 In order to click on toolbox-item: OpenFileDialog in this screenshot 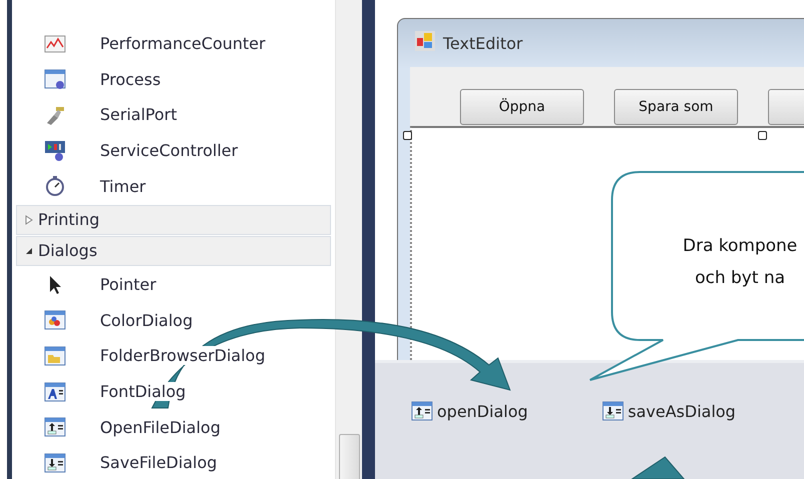, I will do `click(160, 427)`.